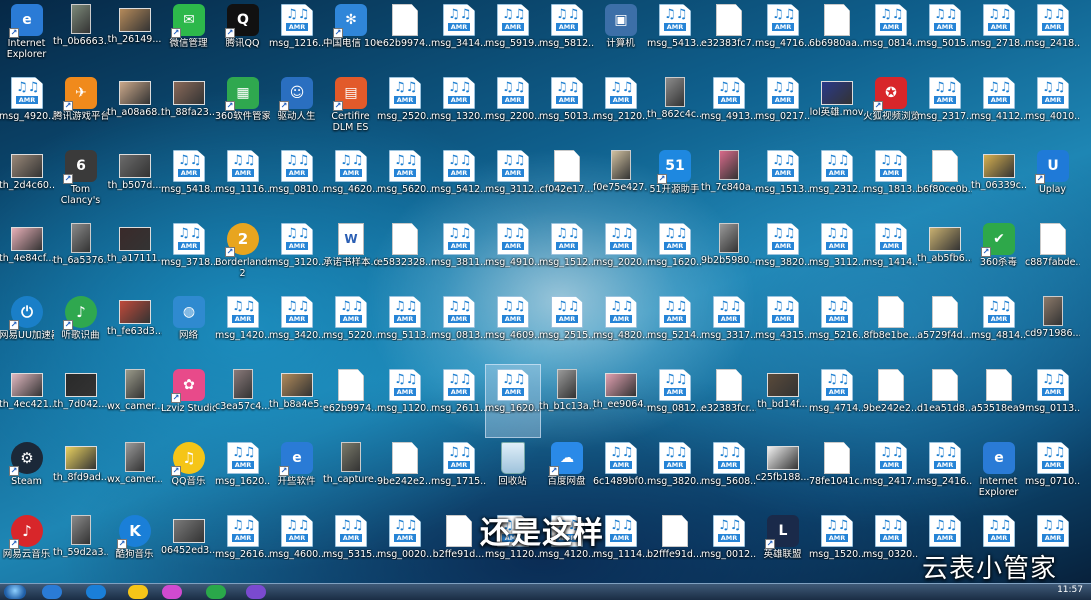 This screenshot has height=600, width=1091. I want to click on desktop-item: W 承诺书样本.docx, so click(350, 255).